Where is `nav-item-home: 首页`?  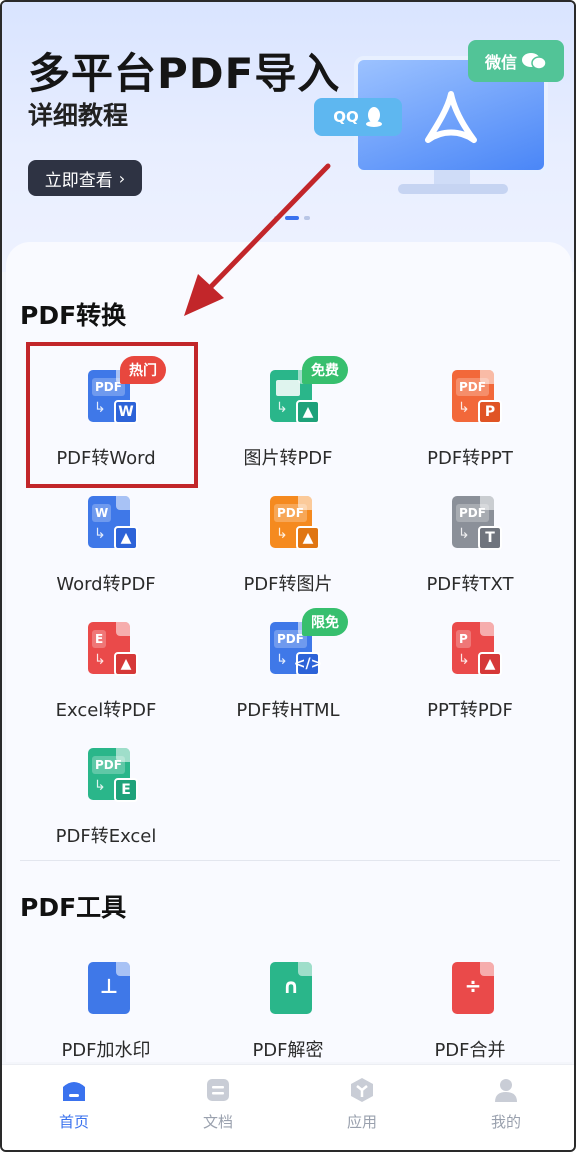 nav-item-home: 首页 is located at coordinates (74, 1107).